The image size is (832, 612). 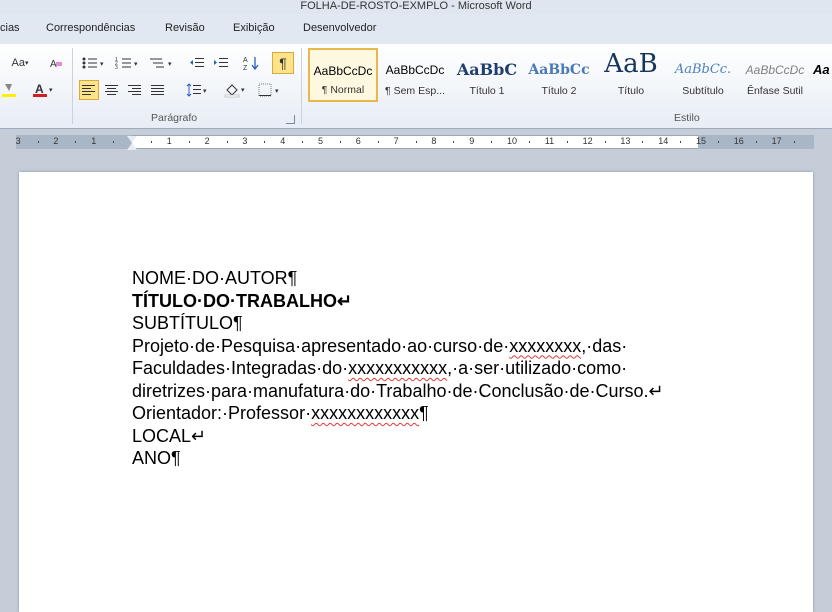 I want to click on style-preview: AaBbC, so click(x=487, y=69).